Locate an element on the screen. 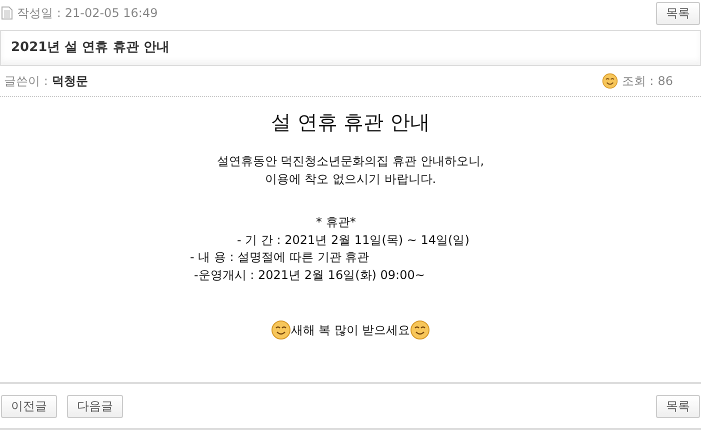 This screenshot has height=430, width=701. nav-button: 다음글 is located at coordinates (95, 406).